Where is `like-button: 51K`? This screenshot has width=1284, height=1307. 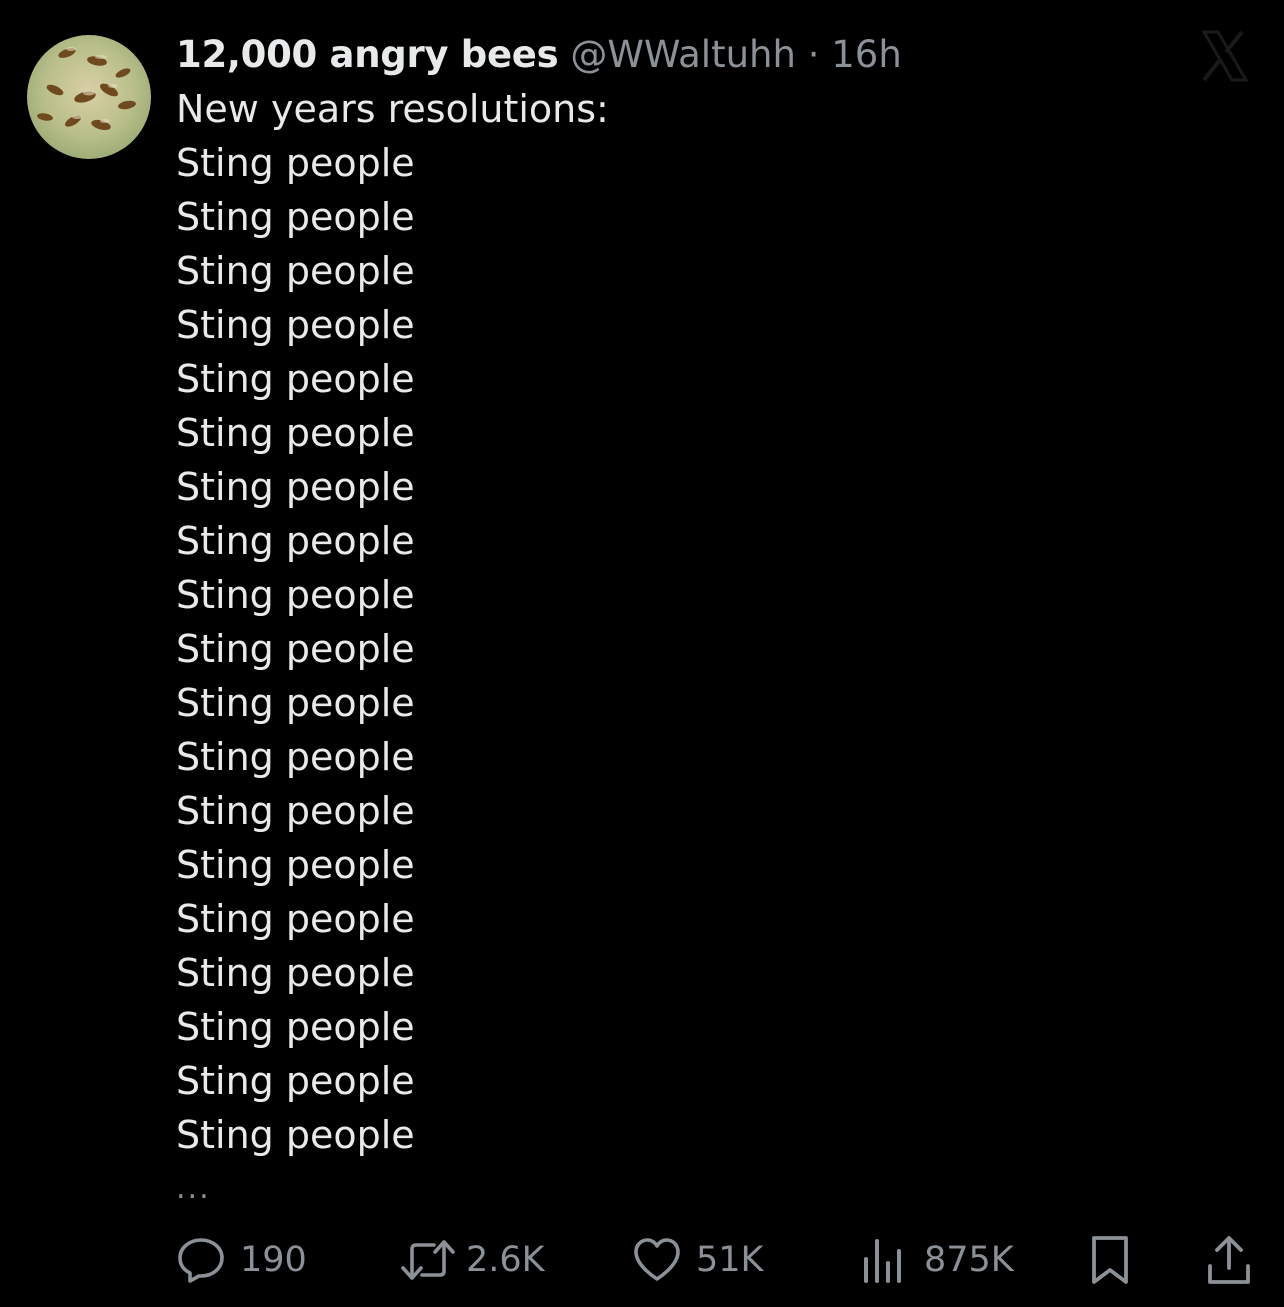
like-button: 51K is located at coordinates (698, 1260).